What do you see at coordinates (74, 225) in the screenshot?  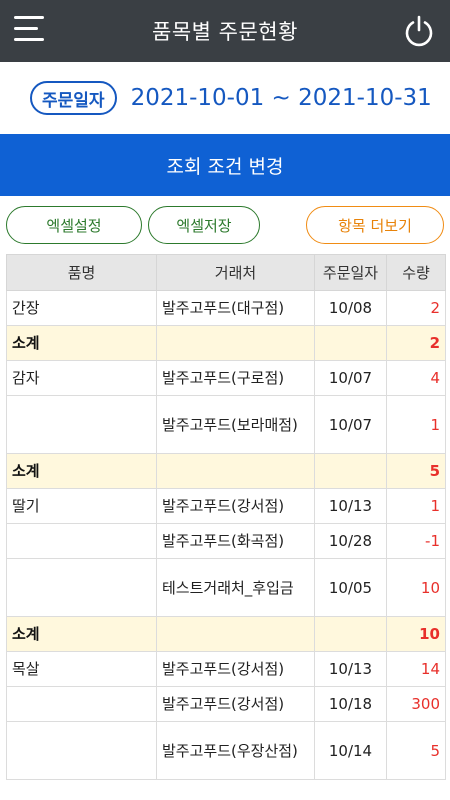 I see `excel-settings-button: 엑셀설정` at bounding box center [74, 225].